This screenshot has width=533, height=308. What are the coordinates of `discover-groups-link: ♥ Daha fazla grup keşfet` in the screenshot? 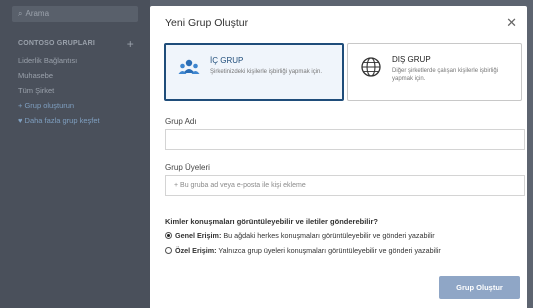 It's located at (59, 120).